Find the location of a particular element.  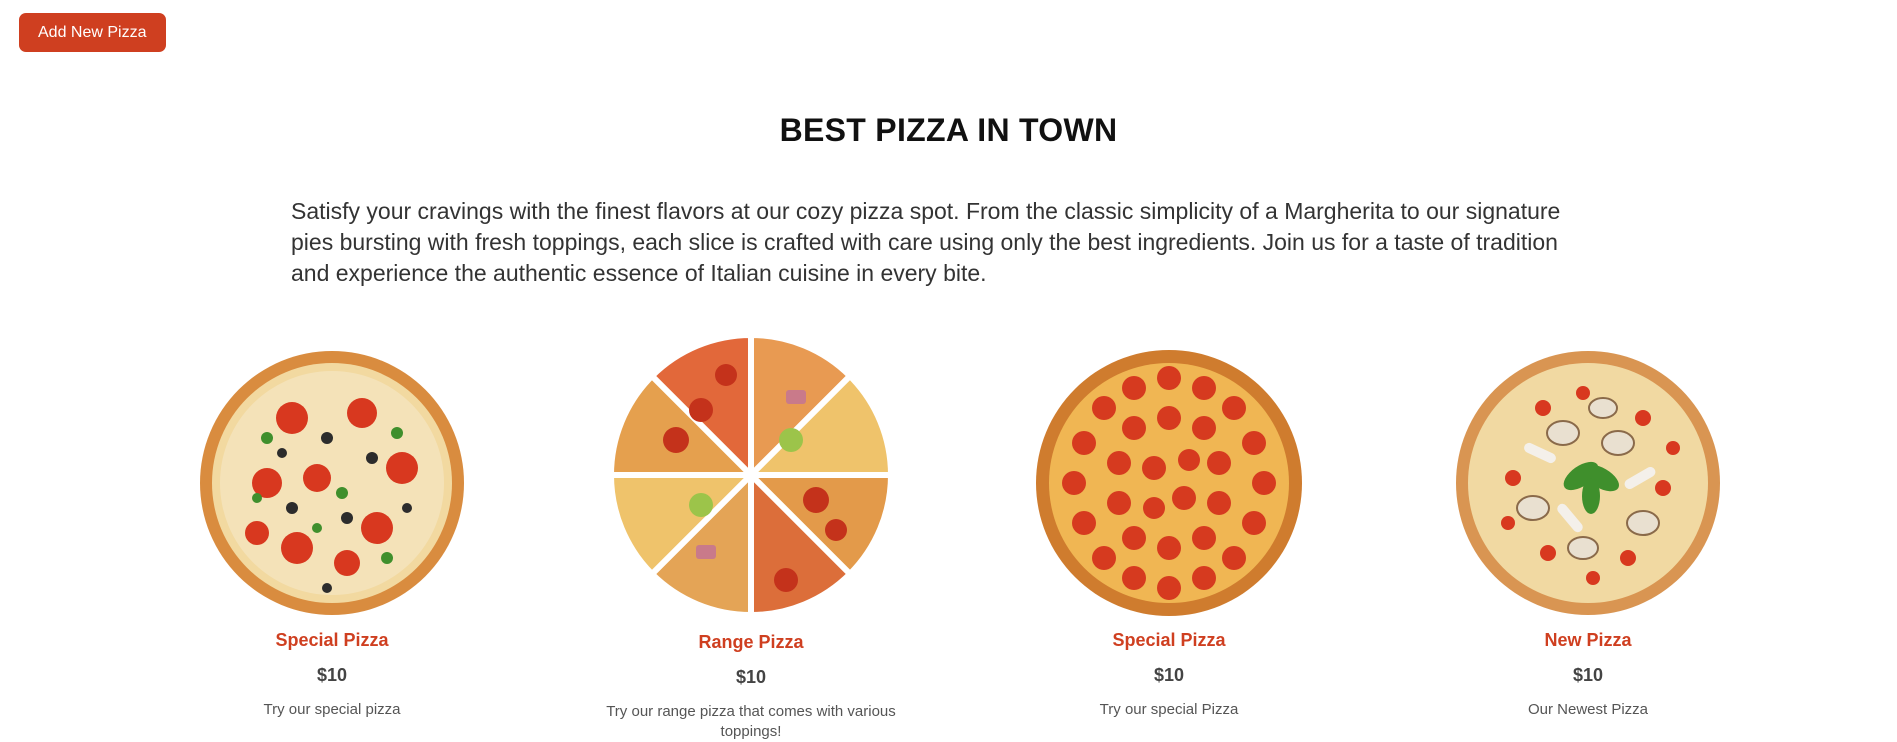

pizza-name: Range Pizza is located at coordinates (751, 642).